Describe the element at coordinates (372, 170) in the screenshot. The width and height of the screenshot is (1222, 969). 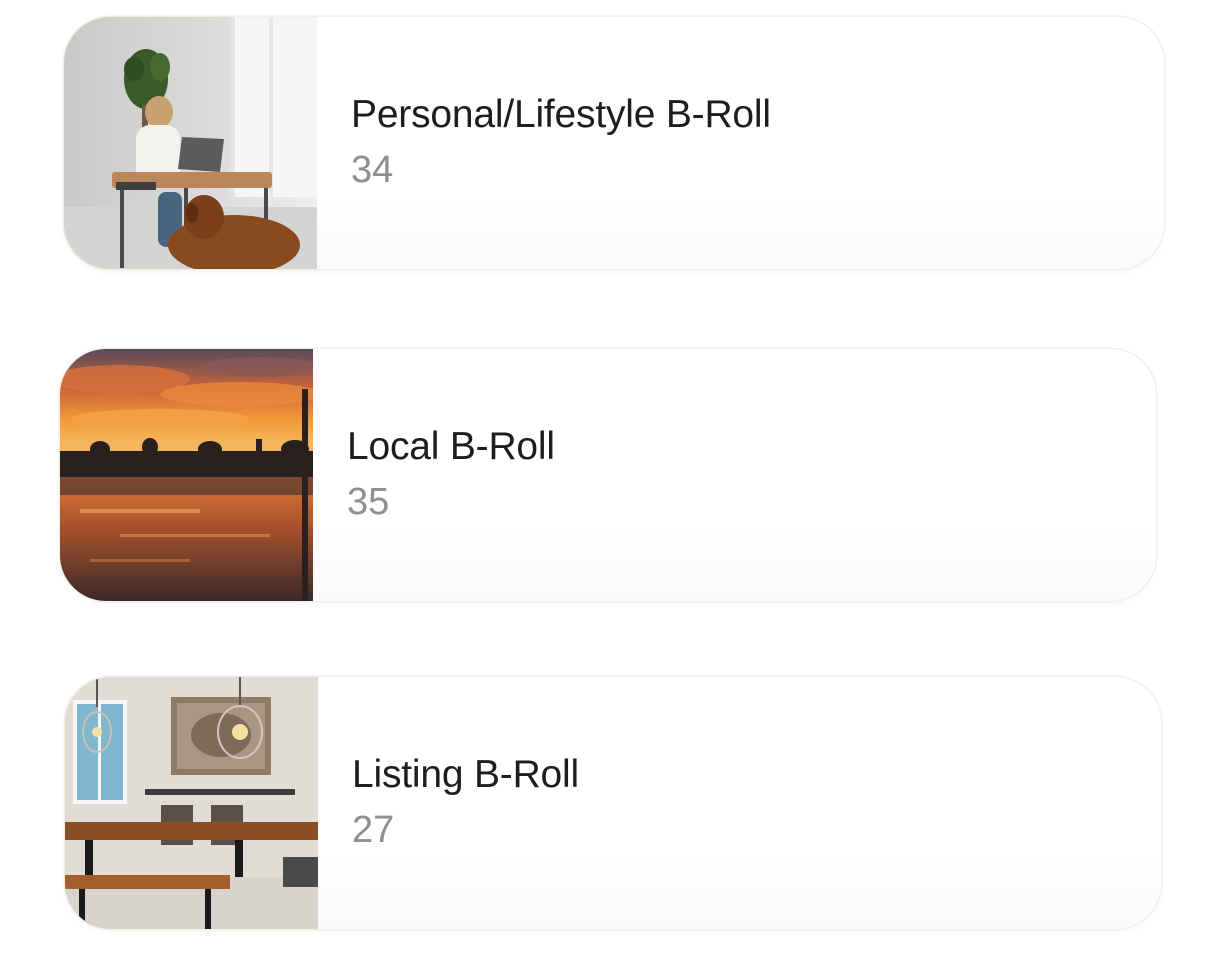
I see `album-count: 34` at that location.